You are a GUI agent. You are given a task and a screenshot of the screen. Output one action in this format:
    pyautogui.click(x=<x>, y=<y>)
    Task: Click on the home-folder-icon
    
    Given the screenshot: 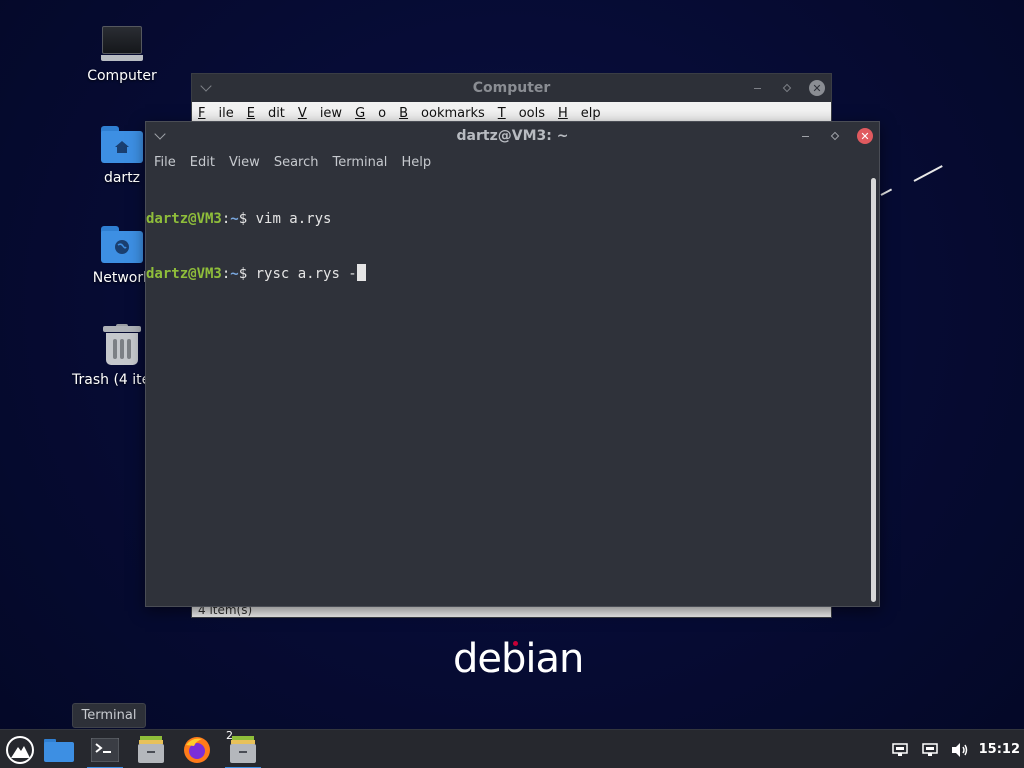 What is the action you would take?
    pyautogui.click(x=122, y=145)
    